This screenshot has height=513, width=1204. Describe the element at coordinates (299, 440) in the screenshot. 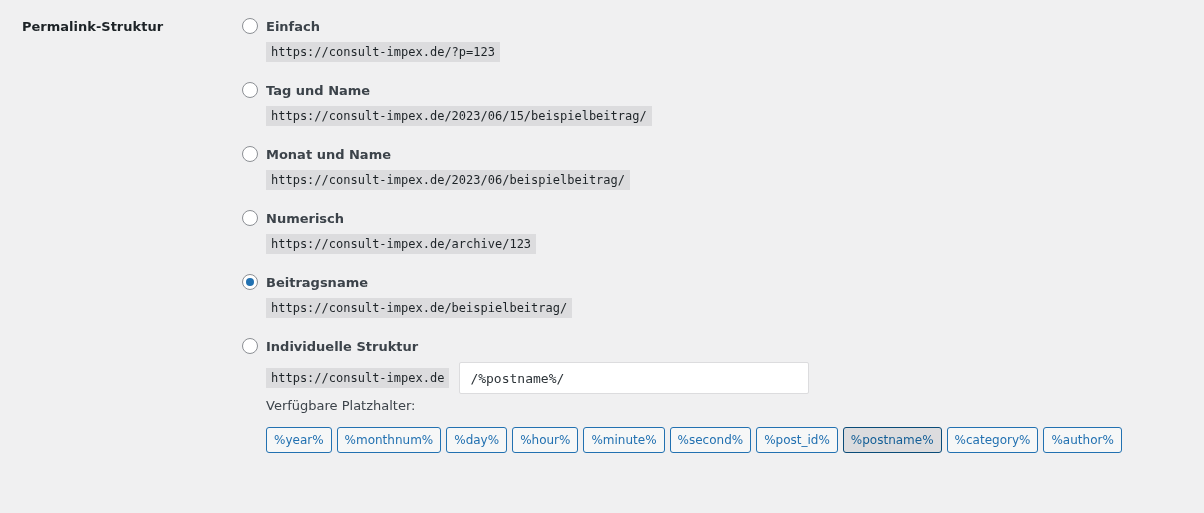

I see `tag-button: %year%` at that location.